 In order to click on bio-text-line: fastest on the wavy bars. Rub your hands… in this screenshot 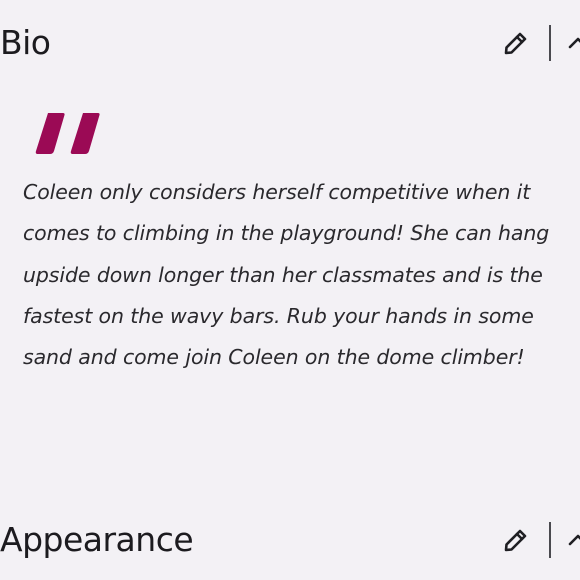, I will do `click(278, 315)`.